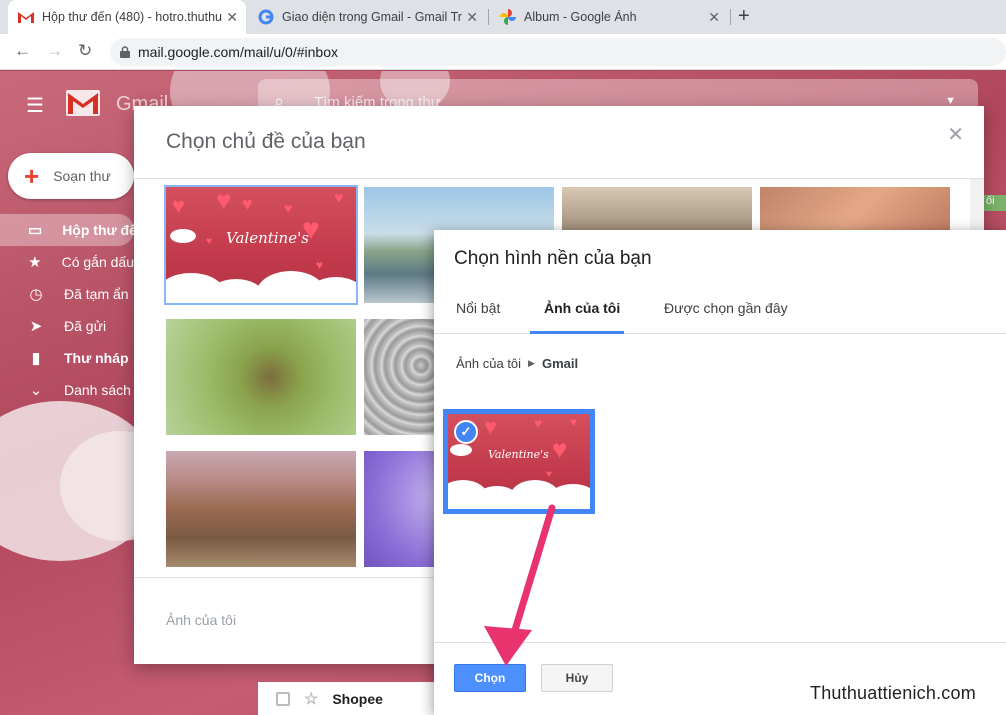 This screenshot has width=1006, height=715. I want to click on lock-icon, so click(125, 52).